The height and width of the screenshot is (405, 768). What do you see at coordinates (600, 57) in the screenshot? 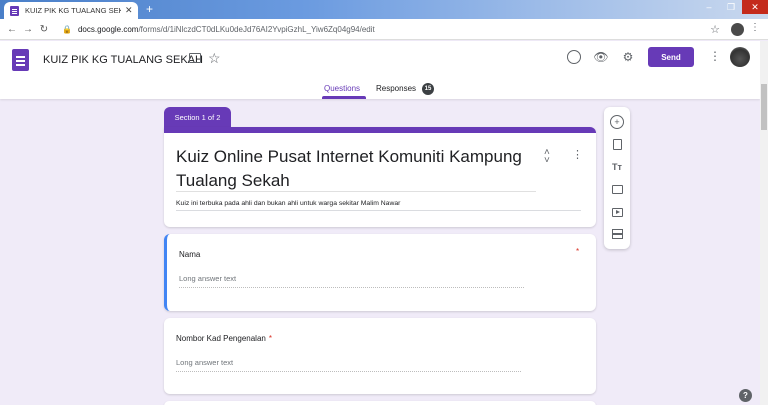
I see `preview-eye-icon: 👁` at bounding box center [600, 57].